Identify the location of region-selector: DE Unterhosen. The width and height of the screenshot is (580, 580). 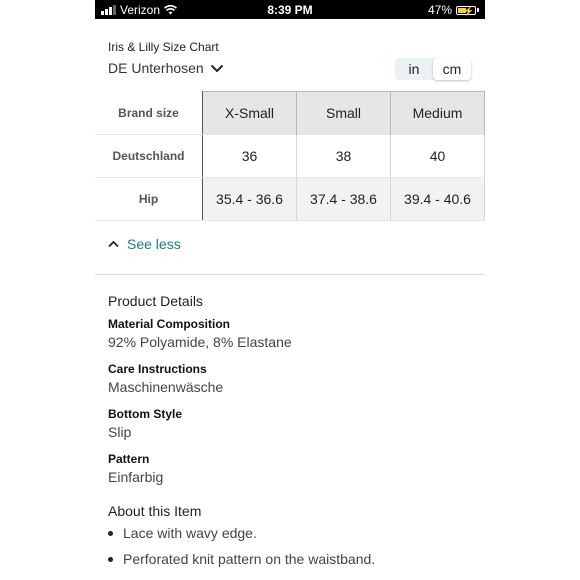
(166, 68).